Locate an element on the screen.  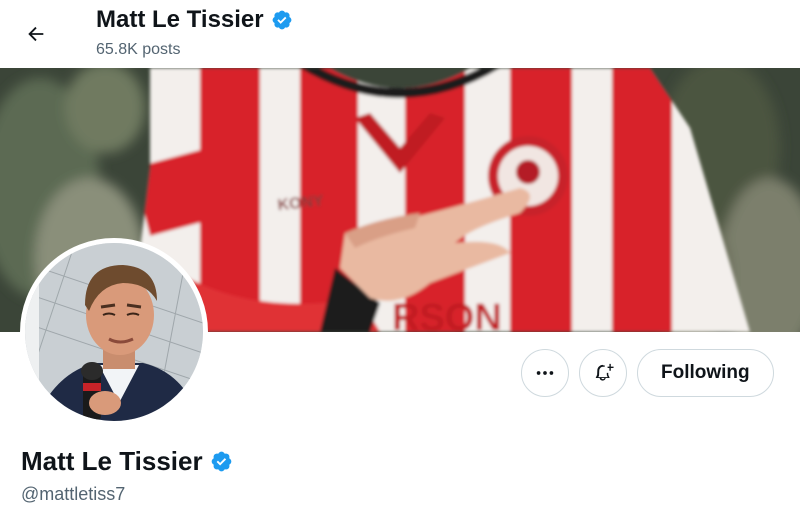
profile-header-bar: Matt Le Tissier 65.8K posts is located at coordinates (400, 34).